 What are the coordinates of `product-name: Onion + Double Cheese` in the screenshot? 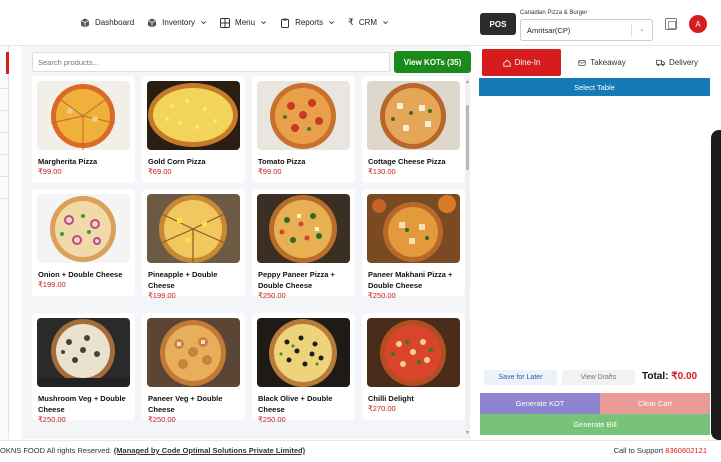 It's located at (80, 274).